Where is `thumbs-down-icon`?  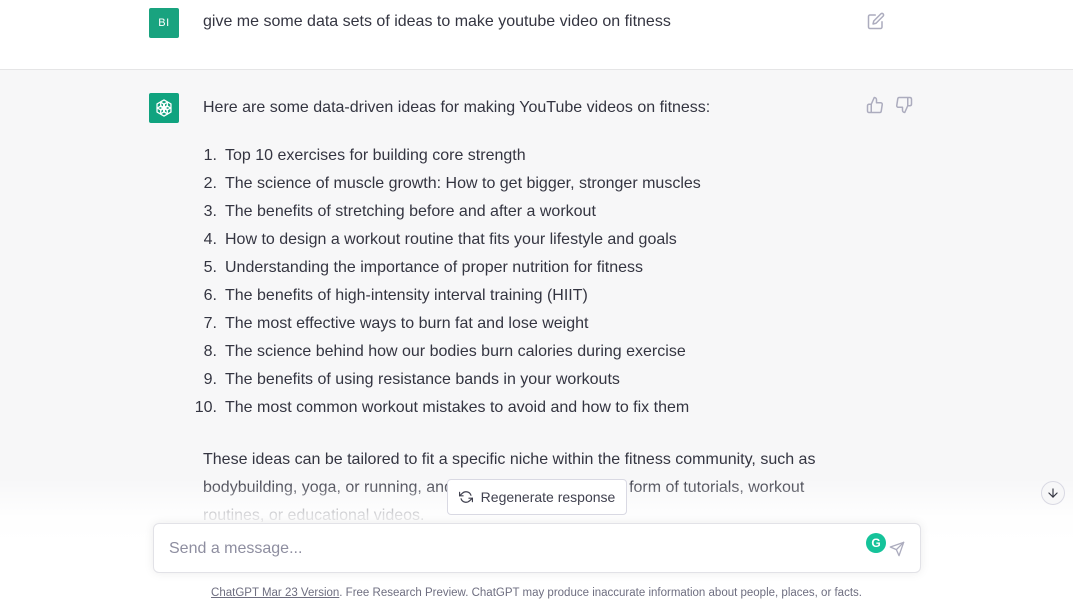
thumbs-down-icon is located at coordinates (904, 105).